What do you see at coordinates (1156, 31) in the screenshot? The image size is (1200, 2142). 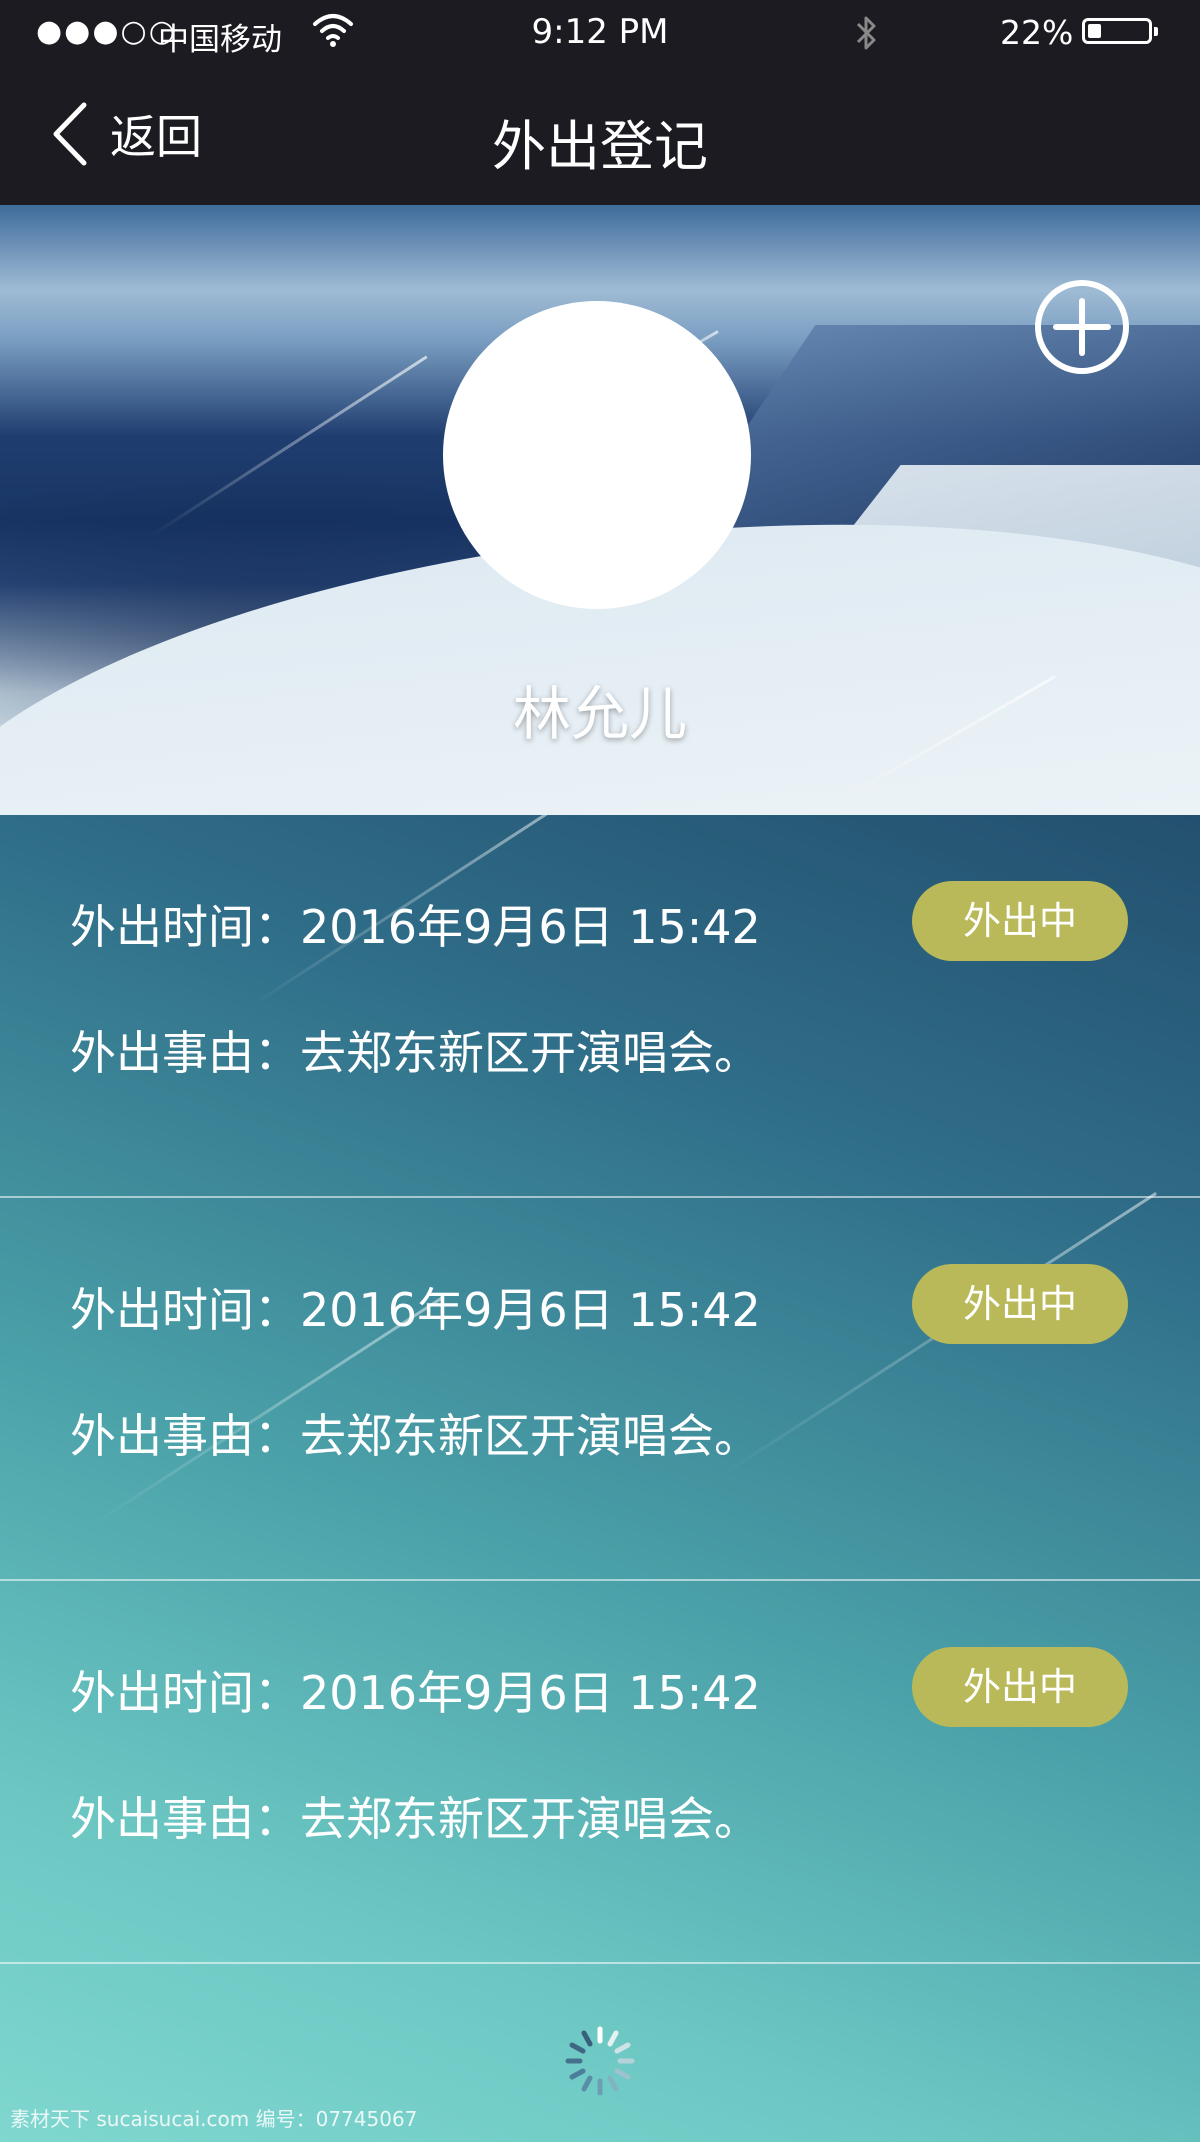 I see `battery-tip` at bounding box center [1156, 31].